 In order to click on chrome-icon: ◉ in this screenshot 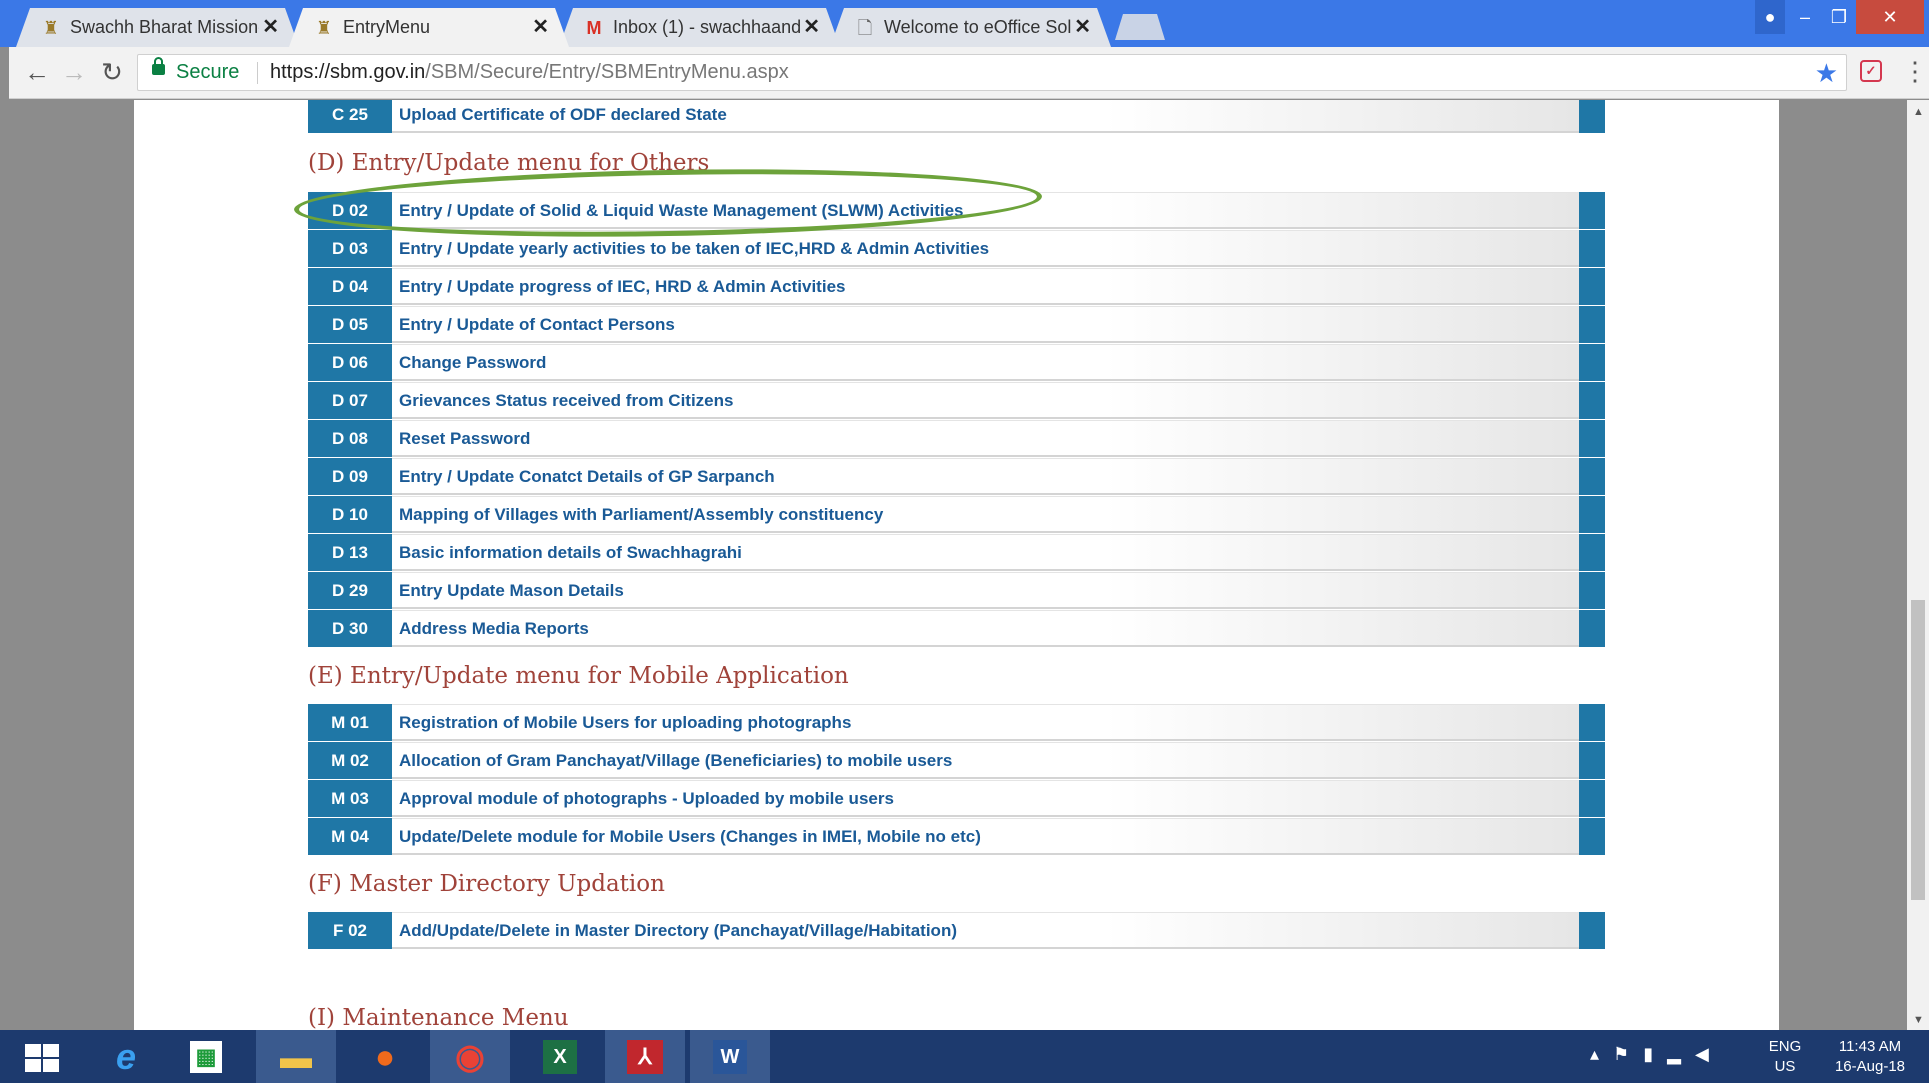, I will do `click(470, 1056)`.